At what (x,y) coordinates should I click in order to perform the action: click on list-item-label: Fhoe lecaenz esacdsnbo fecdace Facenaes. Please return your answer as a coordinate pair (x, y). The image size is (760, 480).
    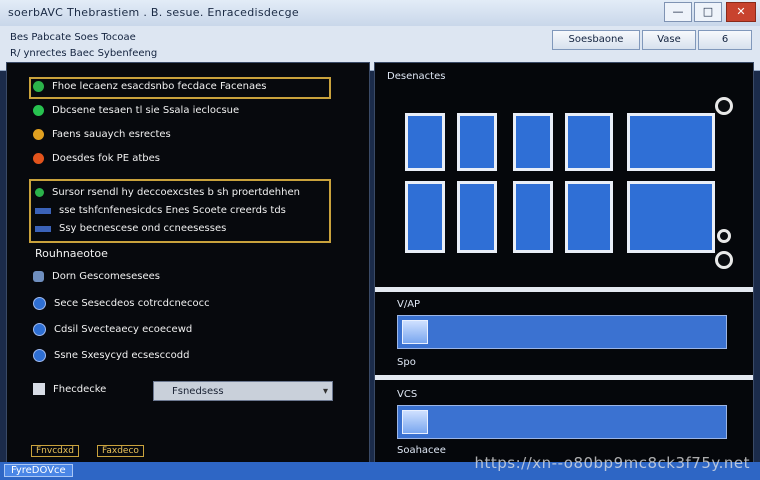
    Looking at the image, I should click on (159, 86).